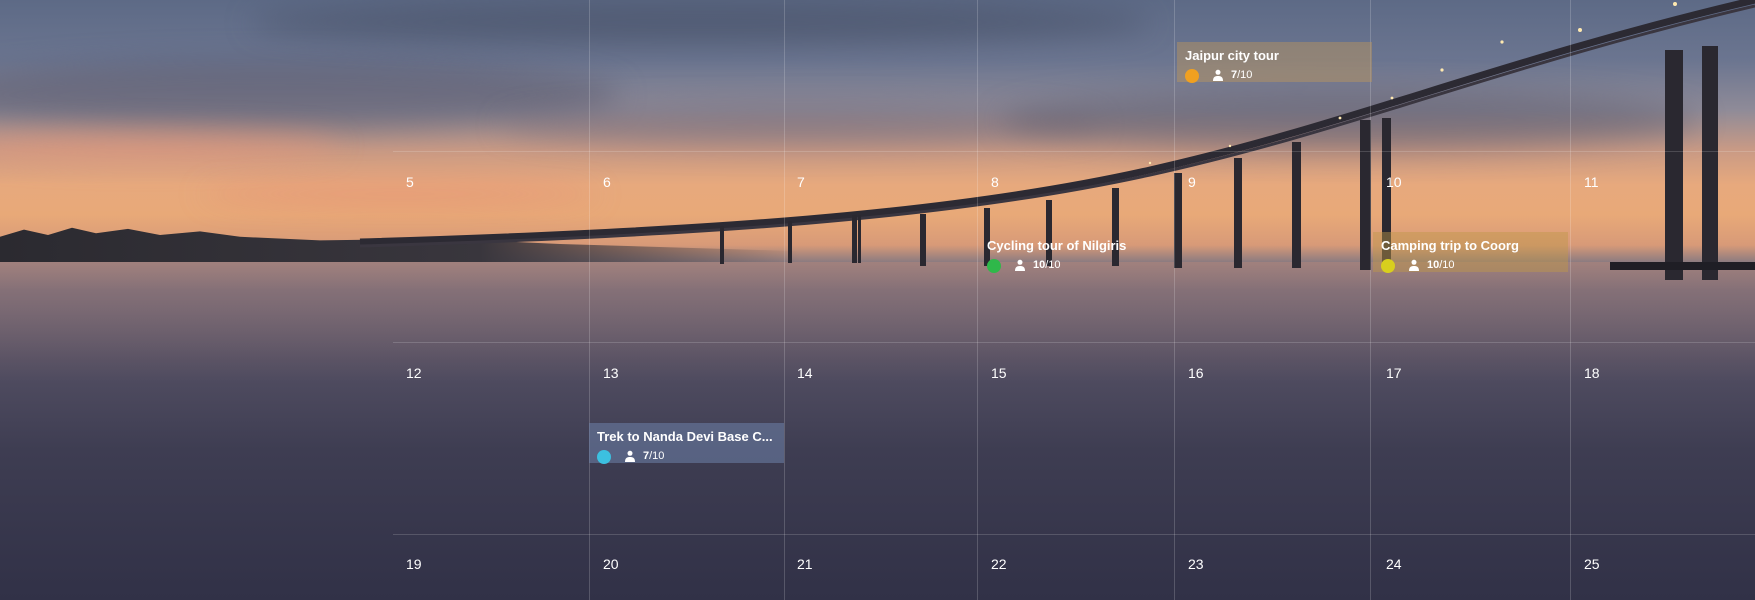 The height and width of the screenshot is (600, 1755). What do you see at coordinates (1394, 564) in the screenshot?
I see `day-number: 24` at bounding box center [1394, 564].